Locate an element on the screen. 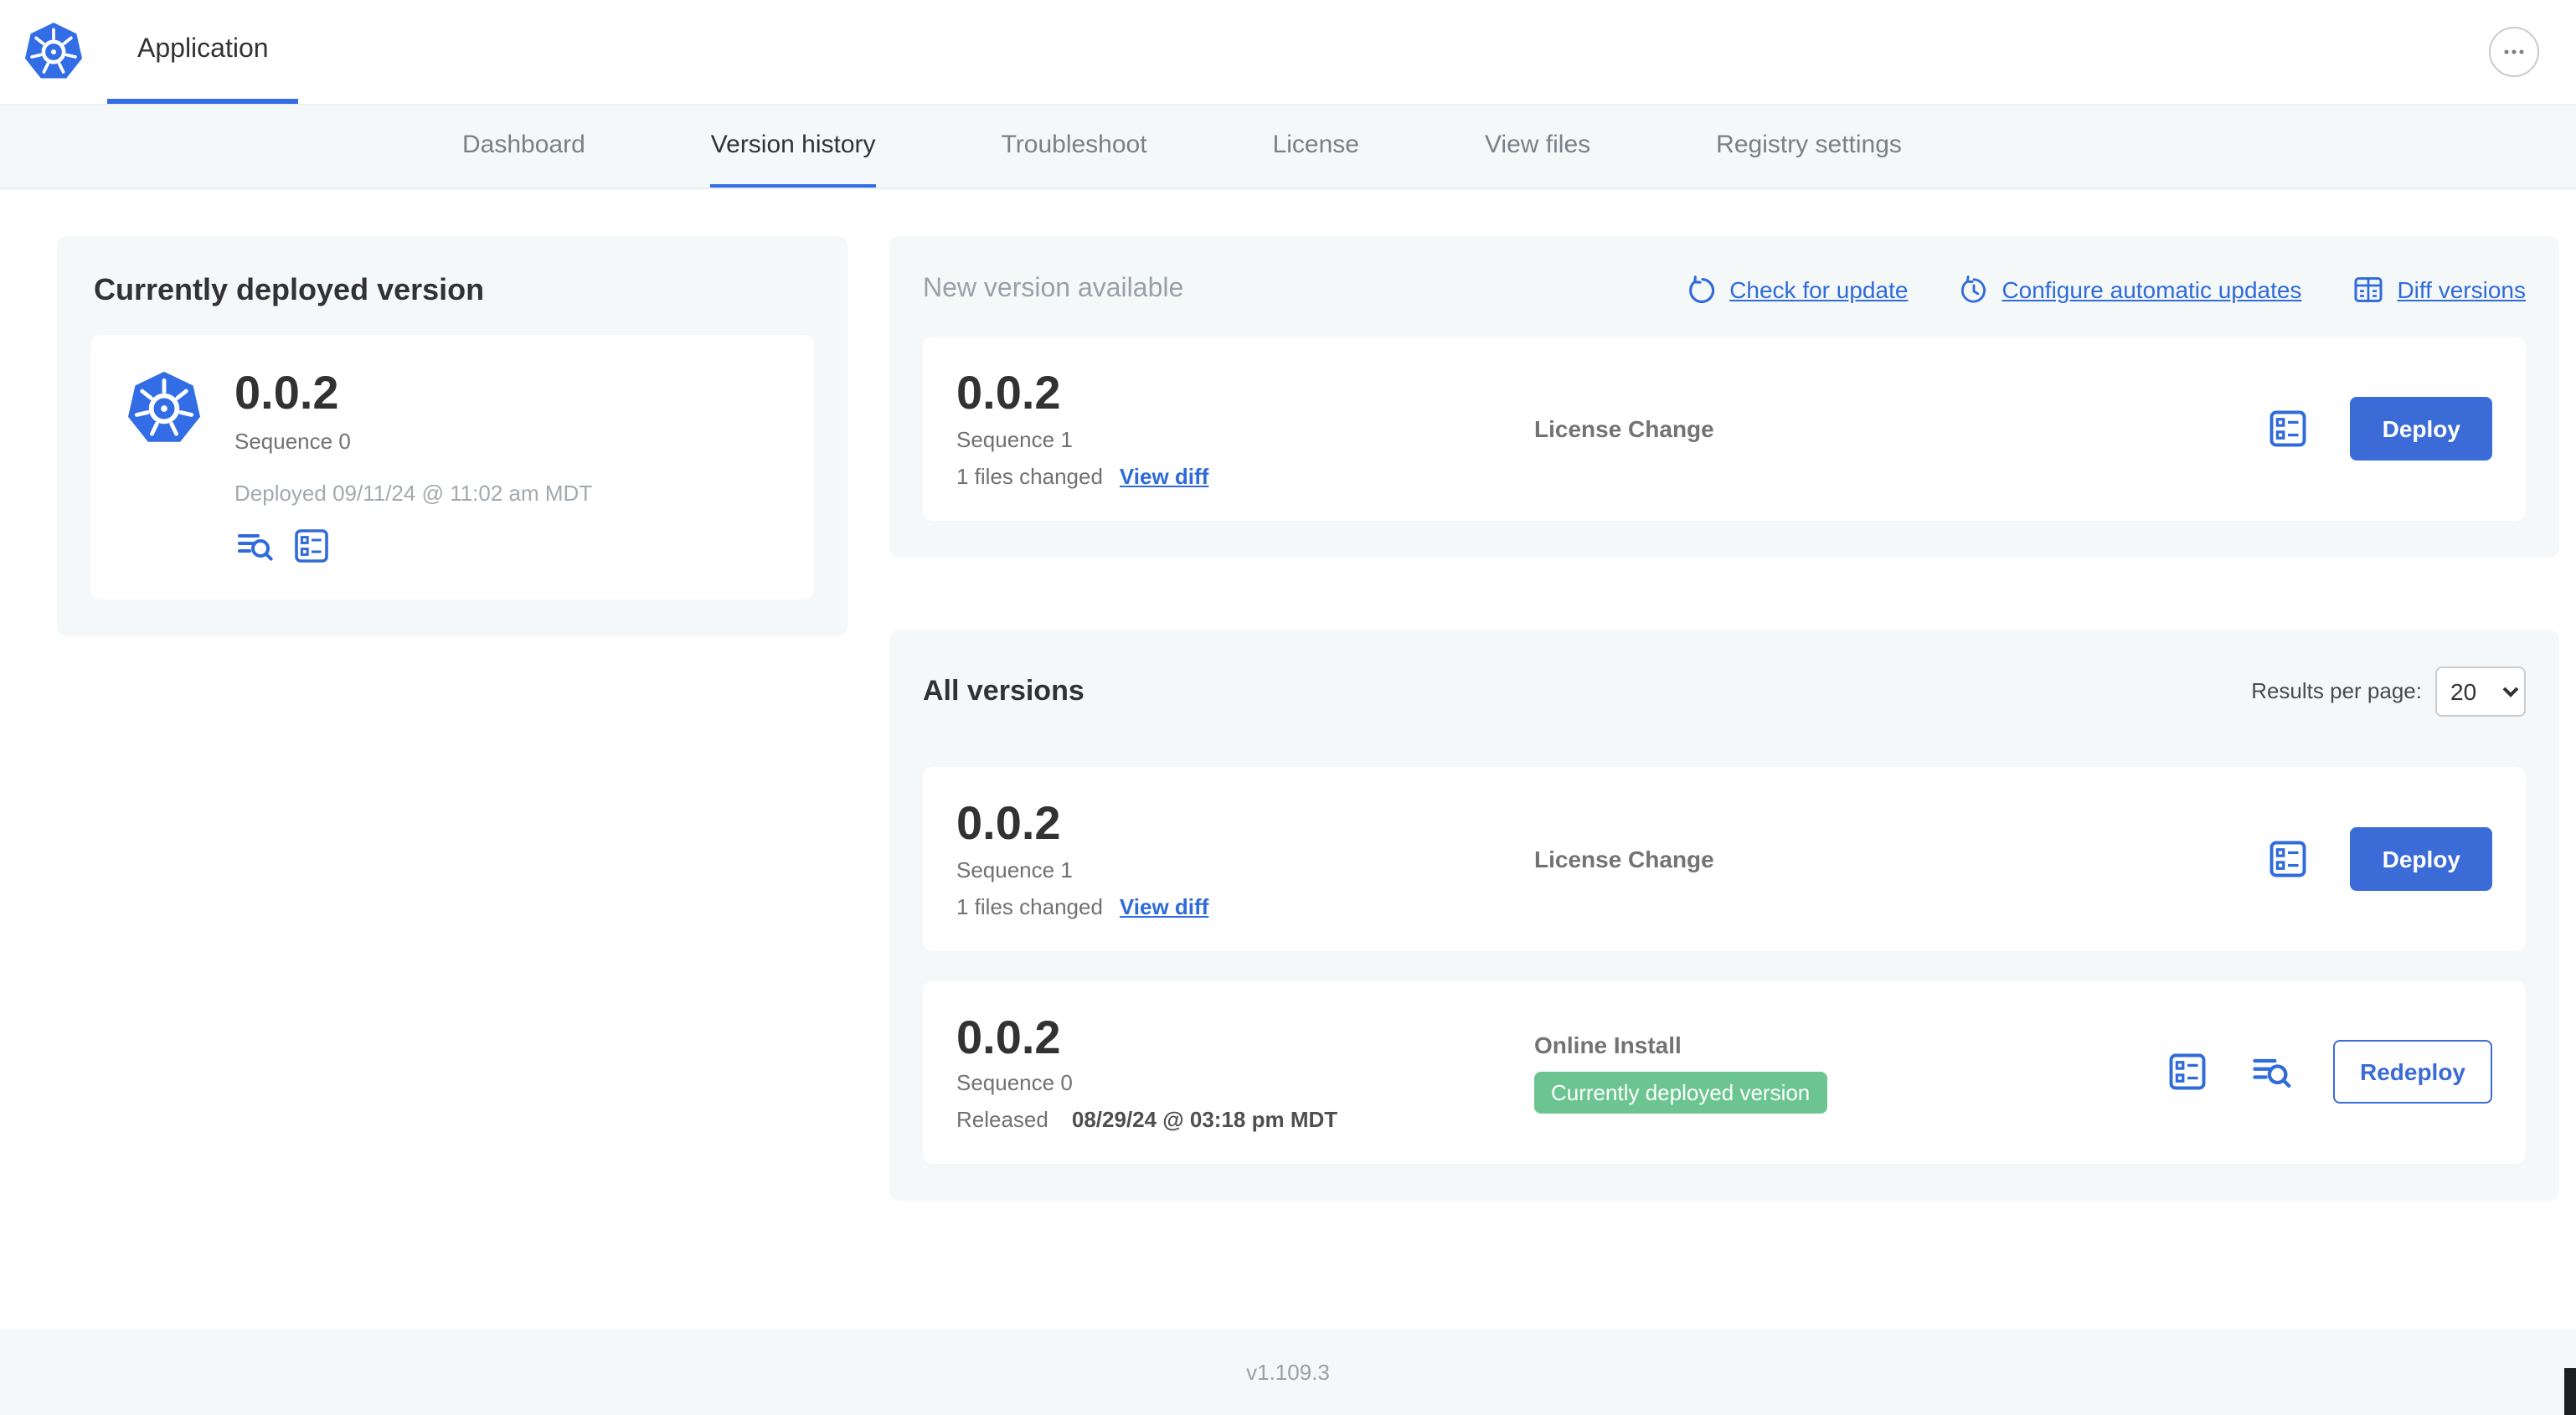 This screenshot has height=1415, width=2576. results-per-page: Results per page: 20 is located at coordinates (2388, 691).